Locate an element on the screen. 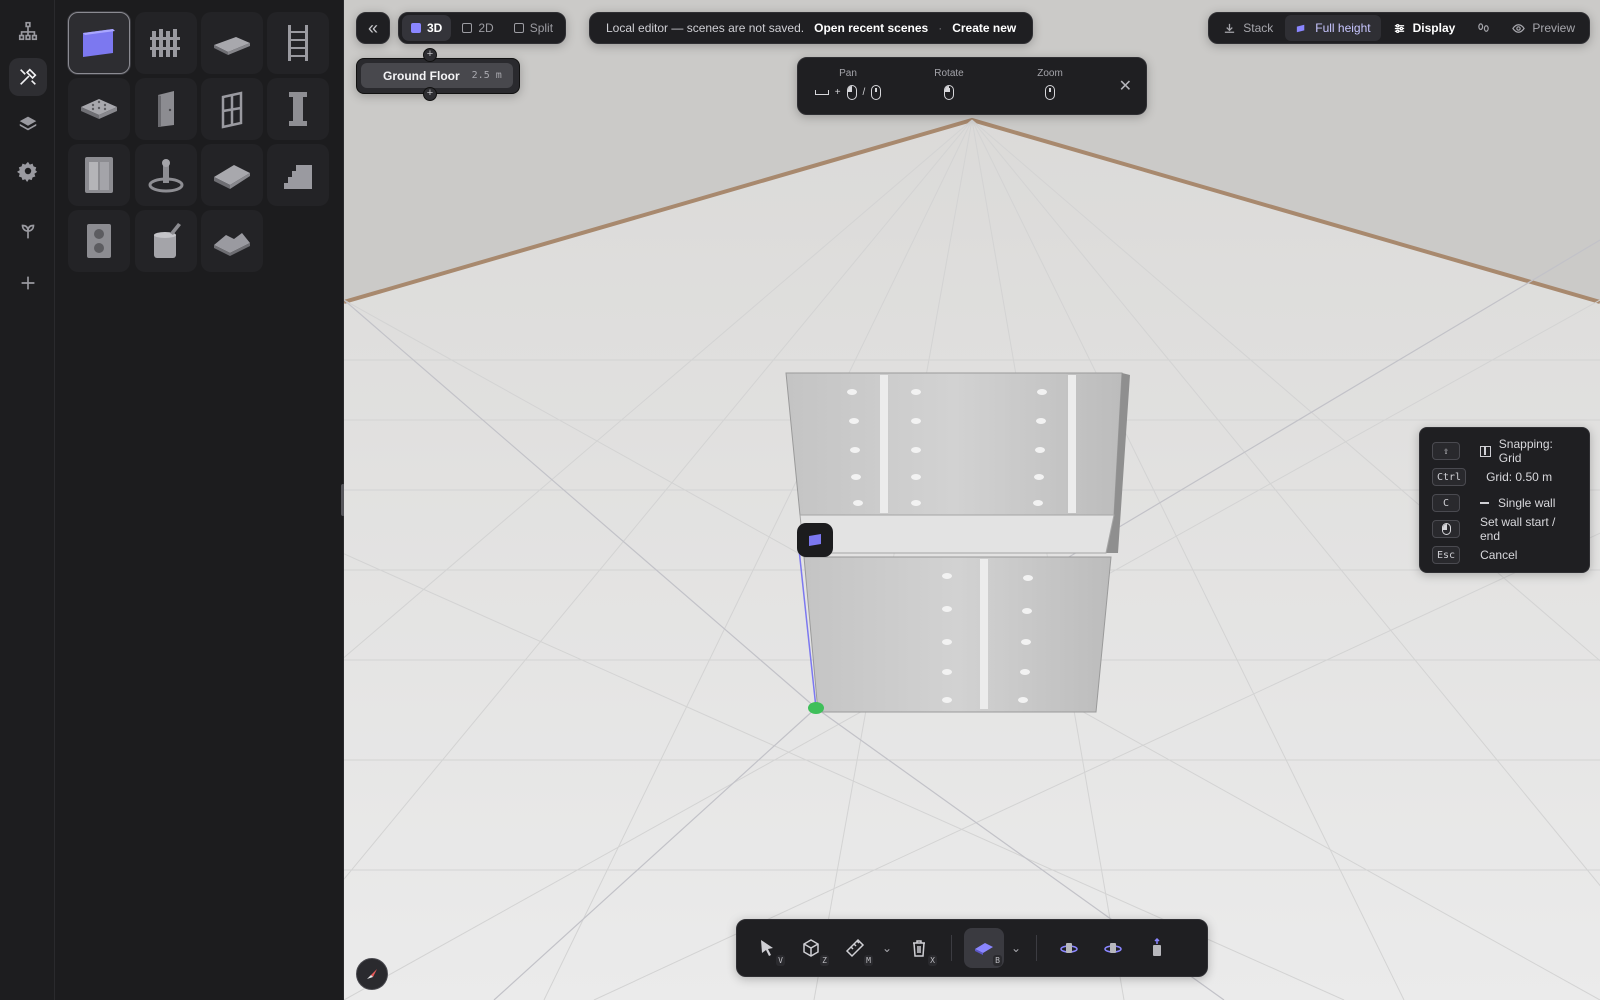 Image resolution: width=1600 pixels, height=1000 pixels. door-tool-icon is located at coordinates (166, 109).